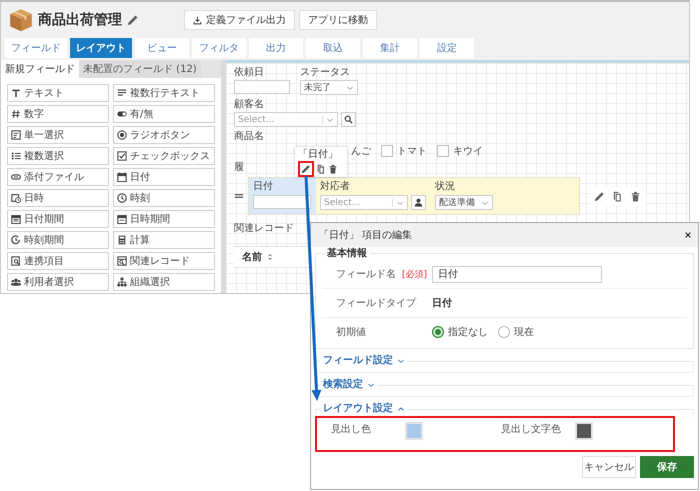  What do you see at coordinates (264, 228) in the screenshot?
I see `section-label: 関連レコード` at bounding box center [264, 228].